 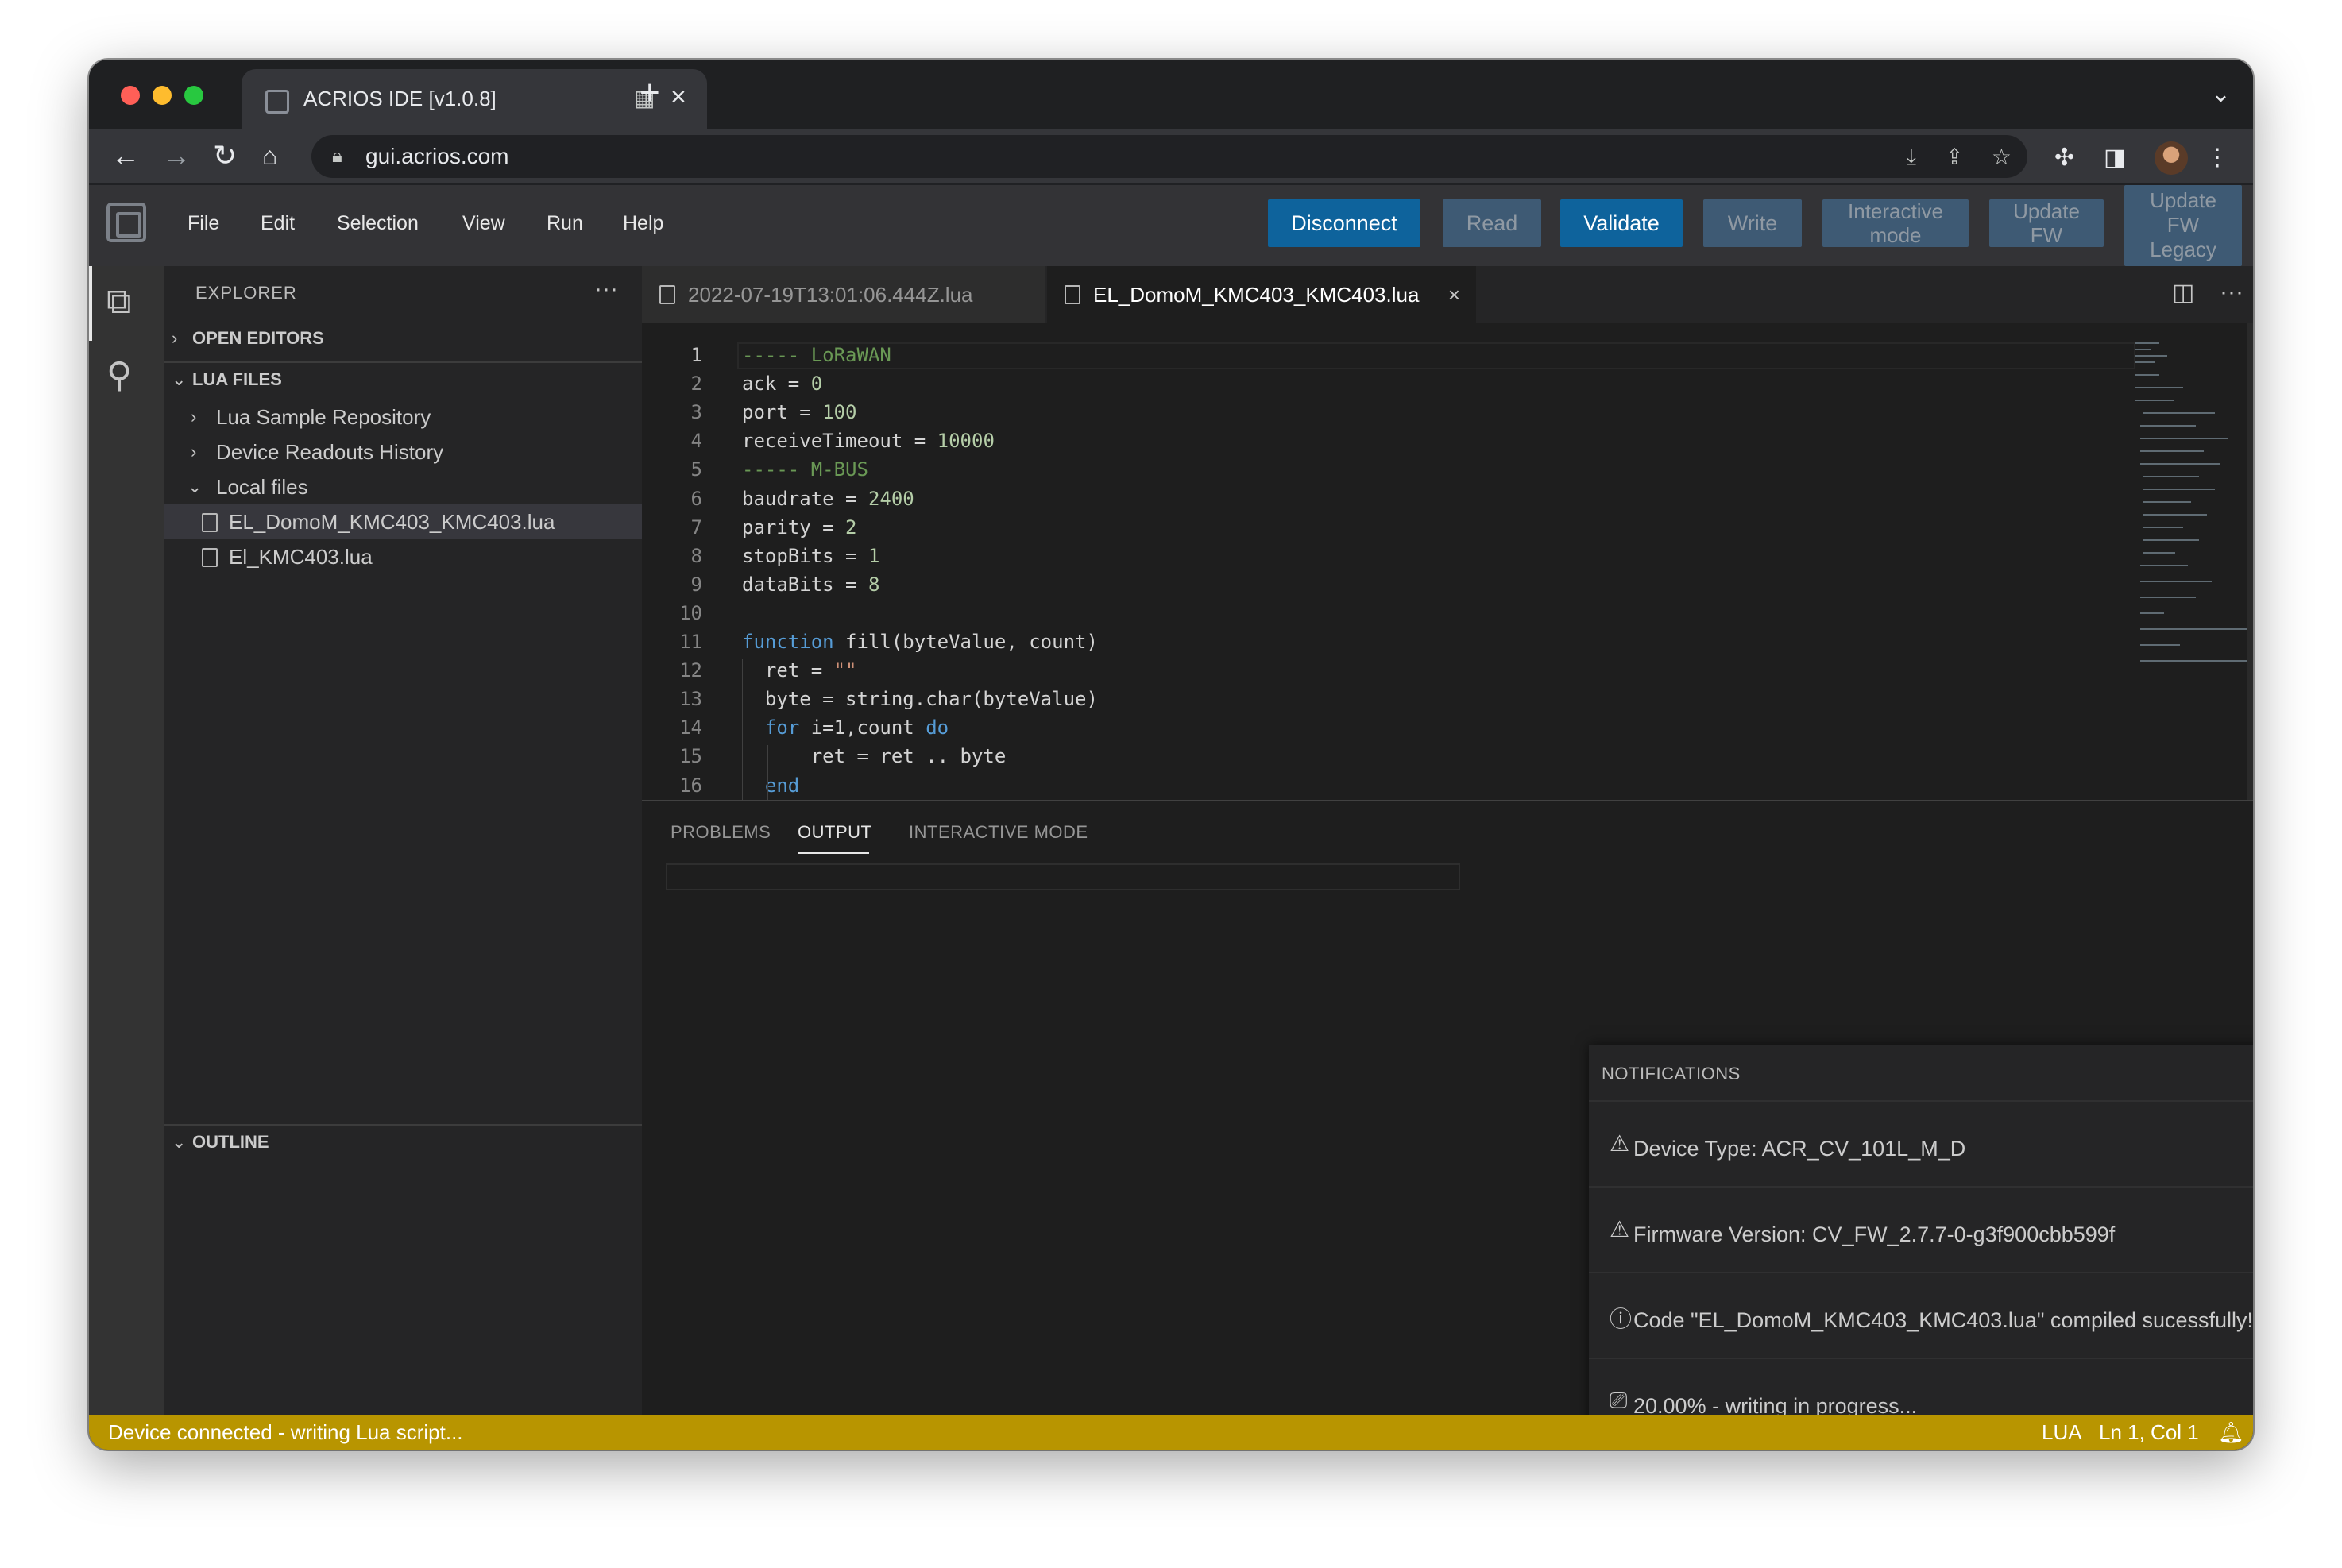 I want to click on update-fw-legacy-button: Update FW Legacy, so click(x=2183, y=225).